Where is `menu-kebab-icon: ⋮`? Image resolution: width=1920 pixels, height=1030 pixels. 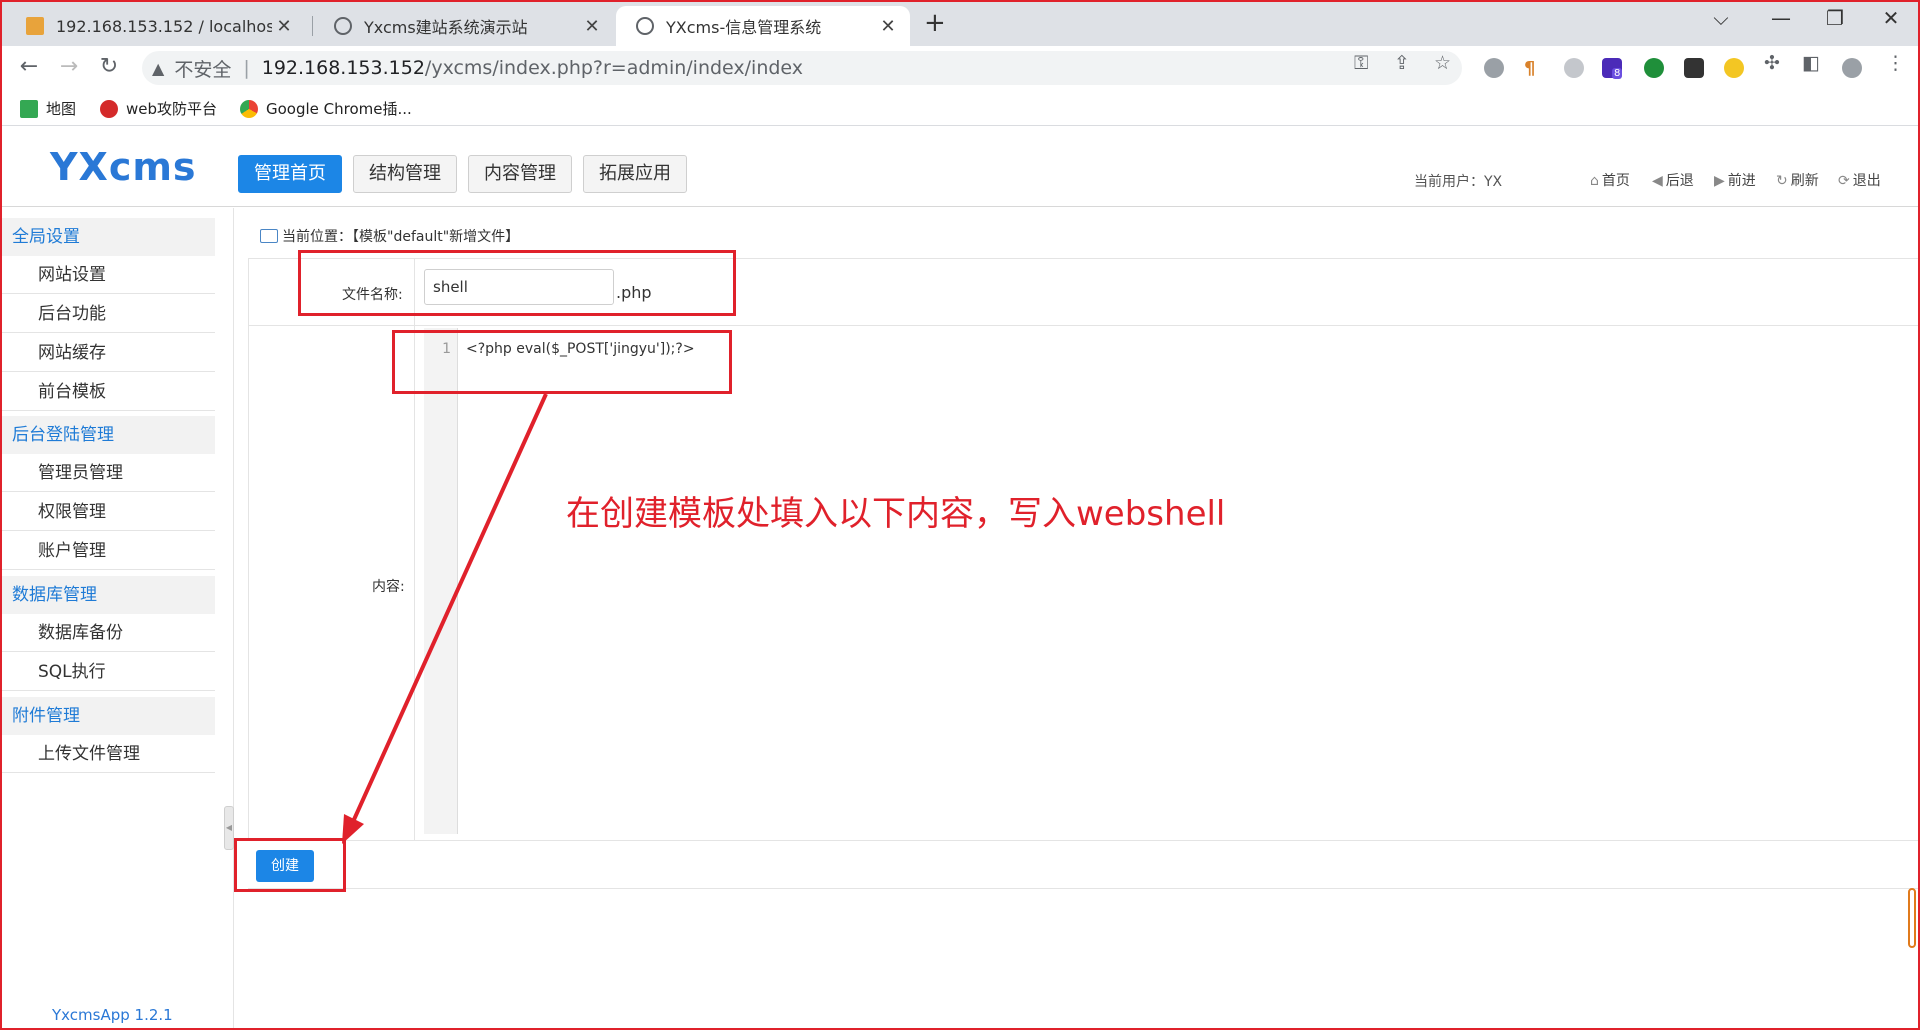
menu-kebab-icon: ⋮ is located at coordinates (1895, 63).